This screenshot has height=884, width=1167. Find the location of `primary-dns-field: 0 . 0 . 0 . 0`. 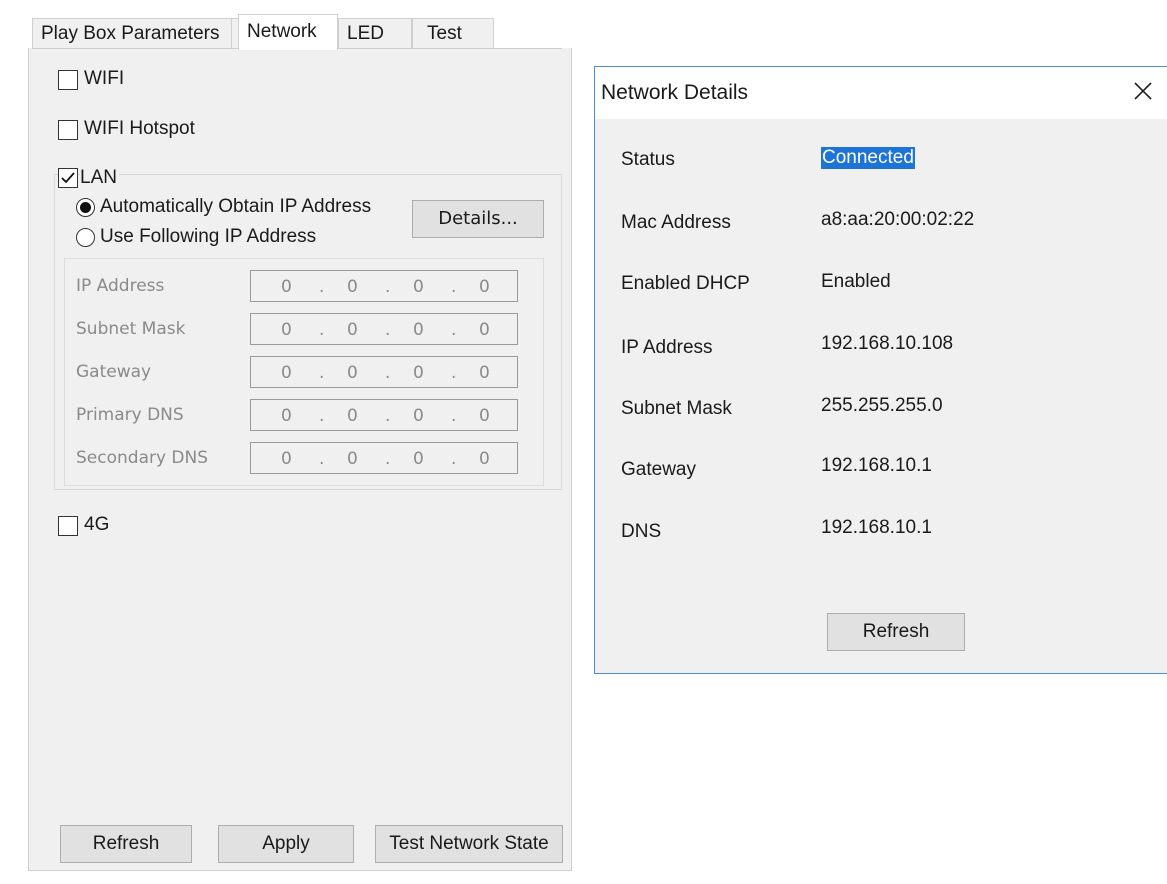

primary-dns-field: 0 . 0 . 0 . 0 is located at coordinates (384, 415).